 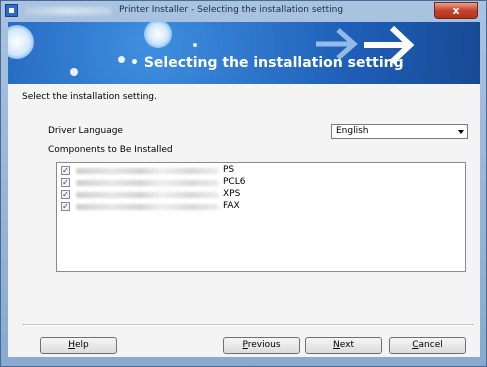 I want to click on components-label: Components to Be Installed, so click(x=110, y=150).